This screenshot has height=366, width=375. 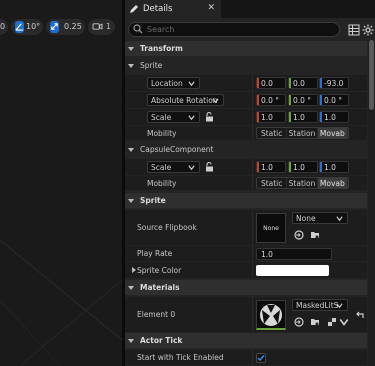 I want to click on camera-speed-chip: 1, so click(x=101, y=26).